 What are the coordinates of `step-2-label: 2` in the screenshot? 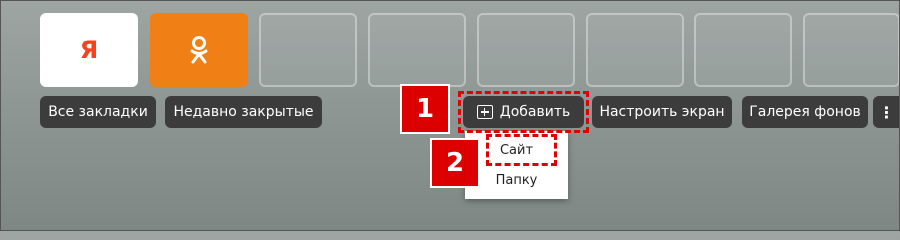 It's located at (455, 163).